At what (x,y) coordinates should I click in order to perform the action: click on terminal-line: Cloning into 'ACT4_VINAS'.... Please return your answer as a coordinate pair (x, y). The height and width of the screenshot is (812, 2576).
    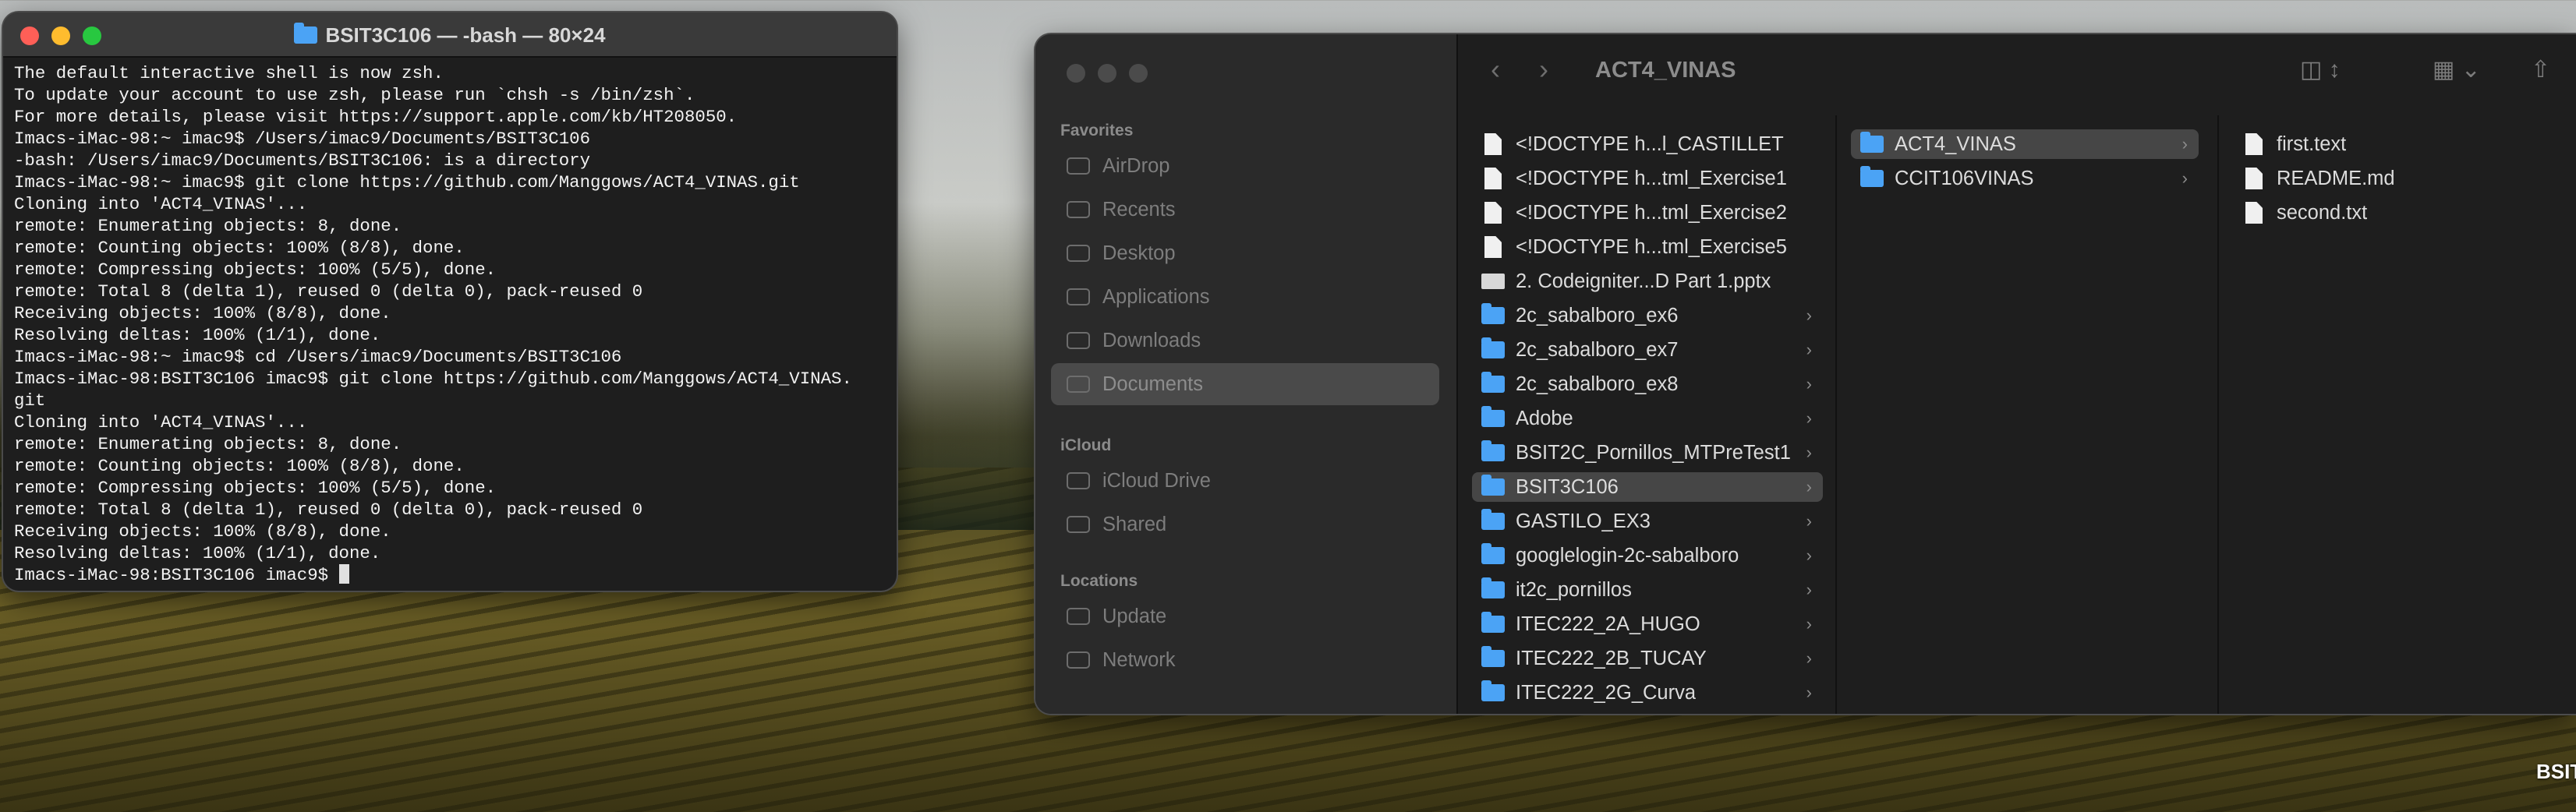
    Looking at the image, I should click on (161, 204).